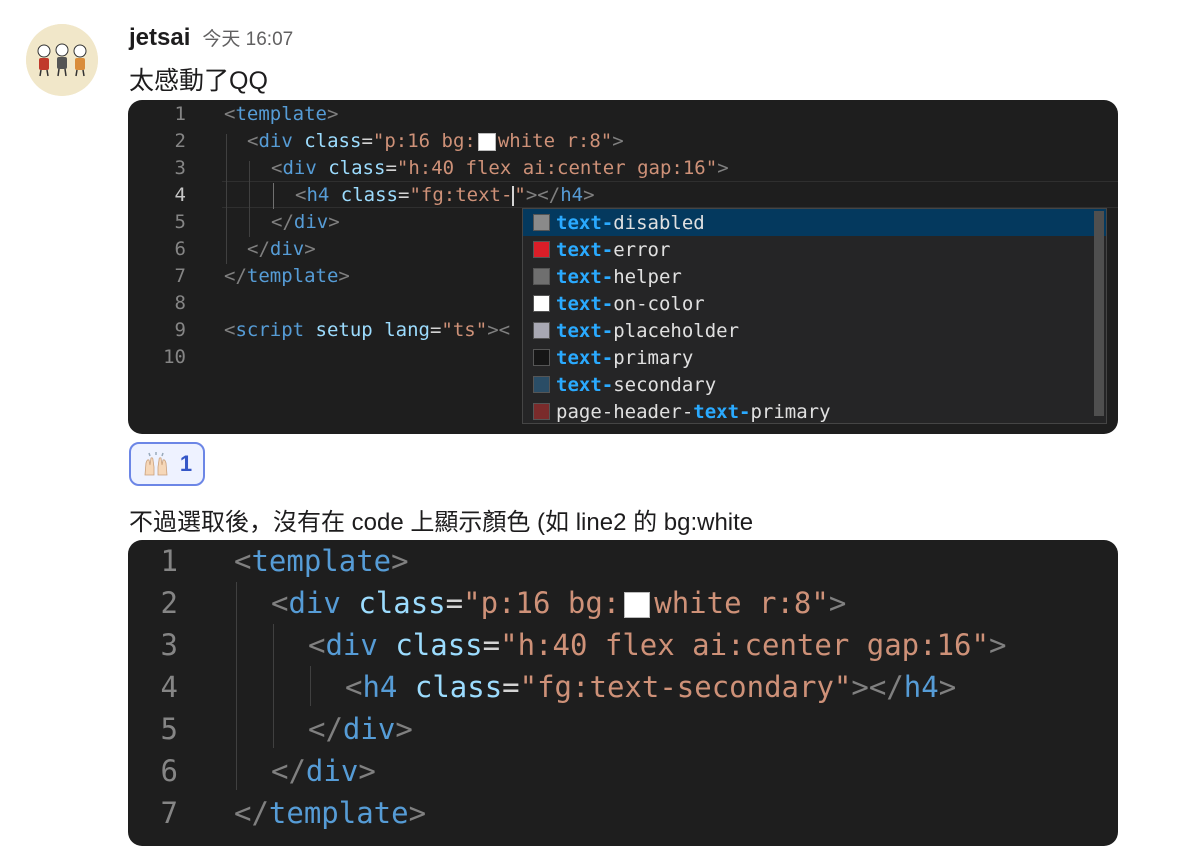 This screenshot has width=1196, height=868. I want to click on message-timestamp: 今天 16:07, so click(247, 37).